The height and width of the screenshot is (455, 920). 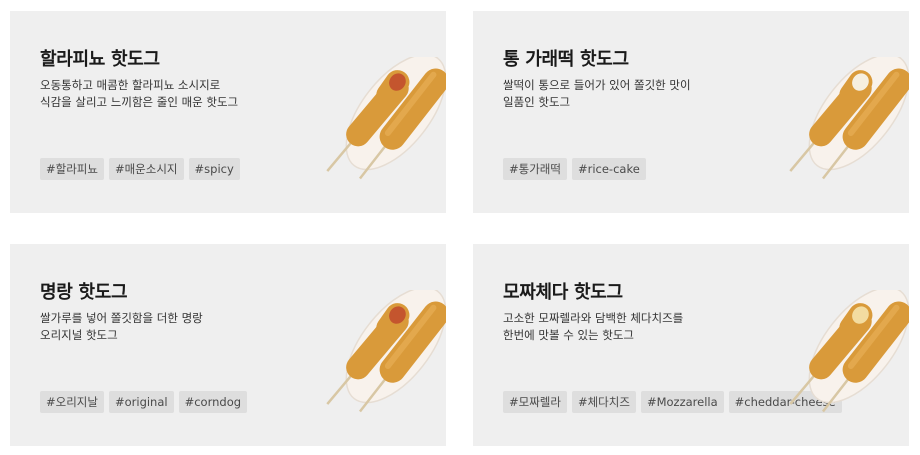 I want to click on card-description-line: 쌀가루를 넣어 쫄깃함을 더한 명랑, so click(x=121, y=318).